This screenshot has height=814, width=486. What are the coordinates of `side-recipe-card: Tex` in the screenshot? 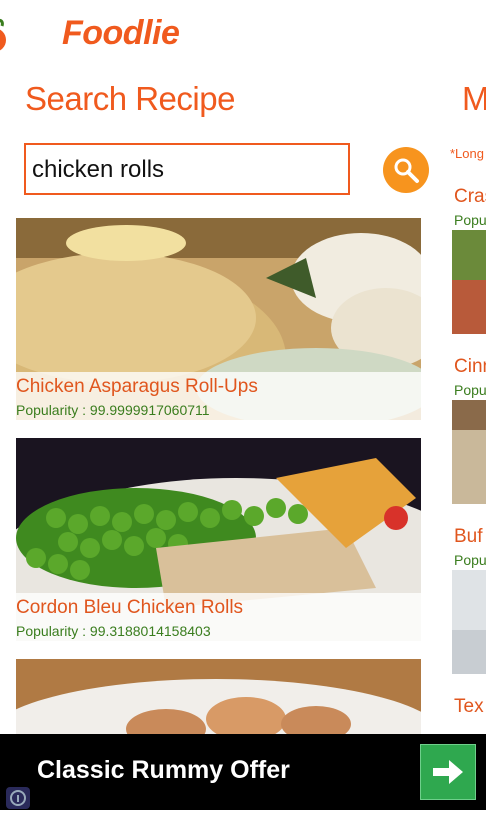 It's located at (469, 715).